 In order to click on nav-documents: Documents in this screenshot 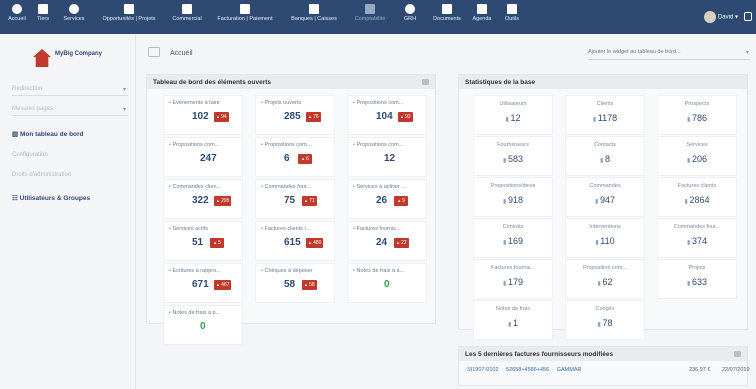, I will do `click(447, 18)`.